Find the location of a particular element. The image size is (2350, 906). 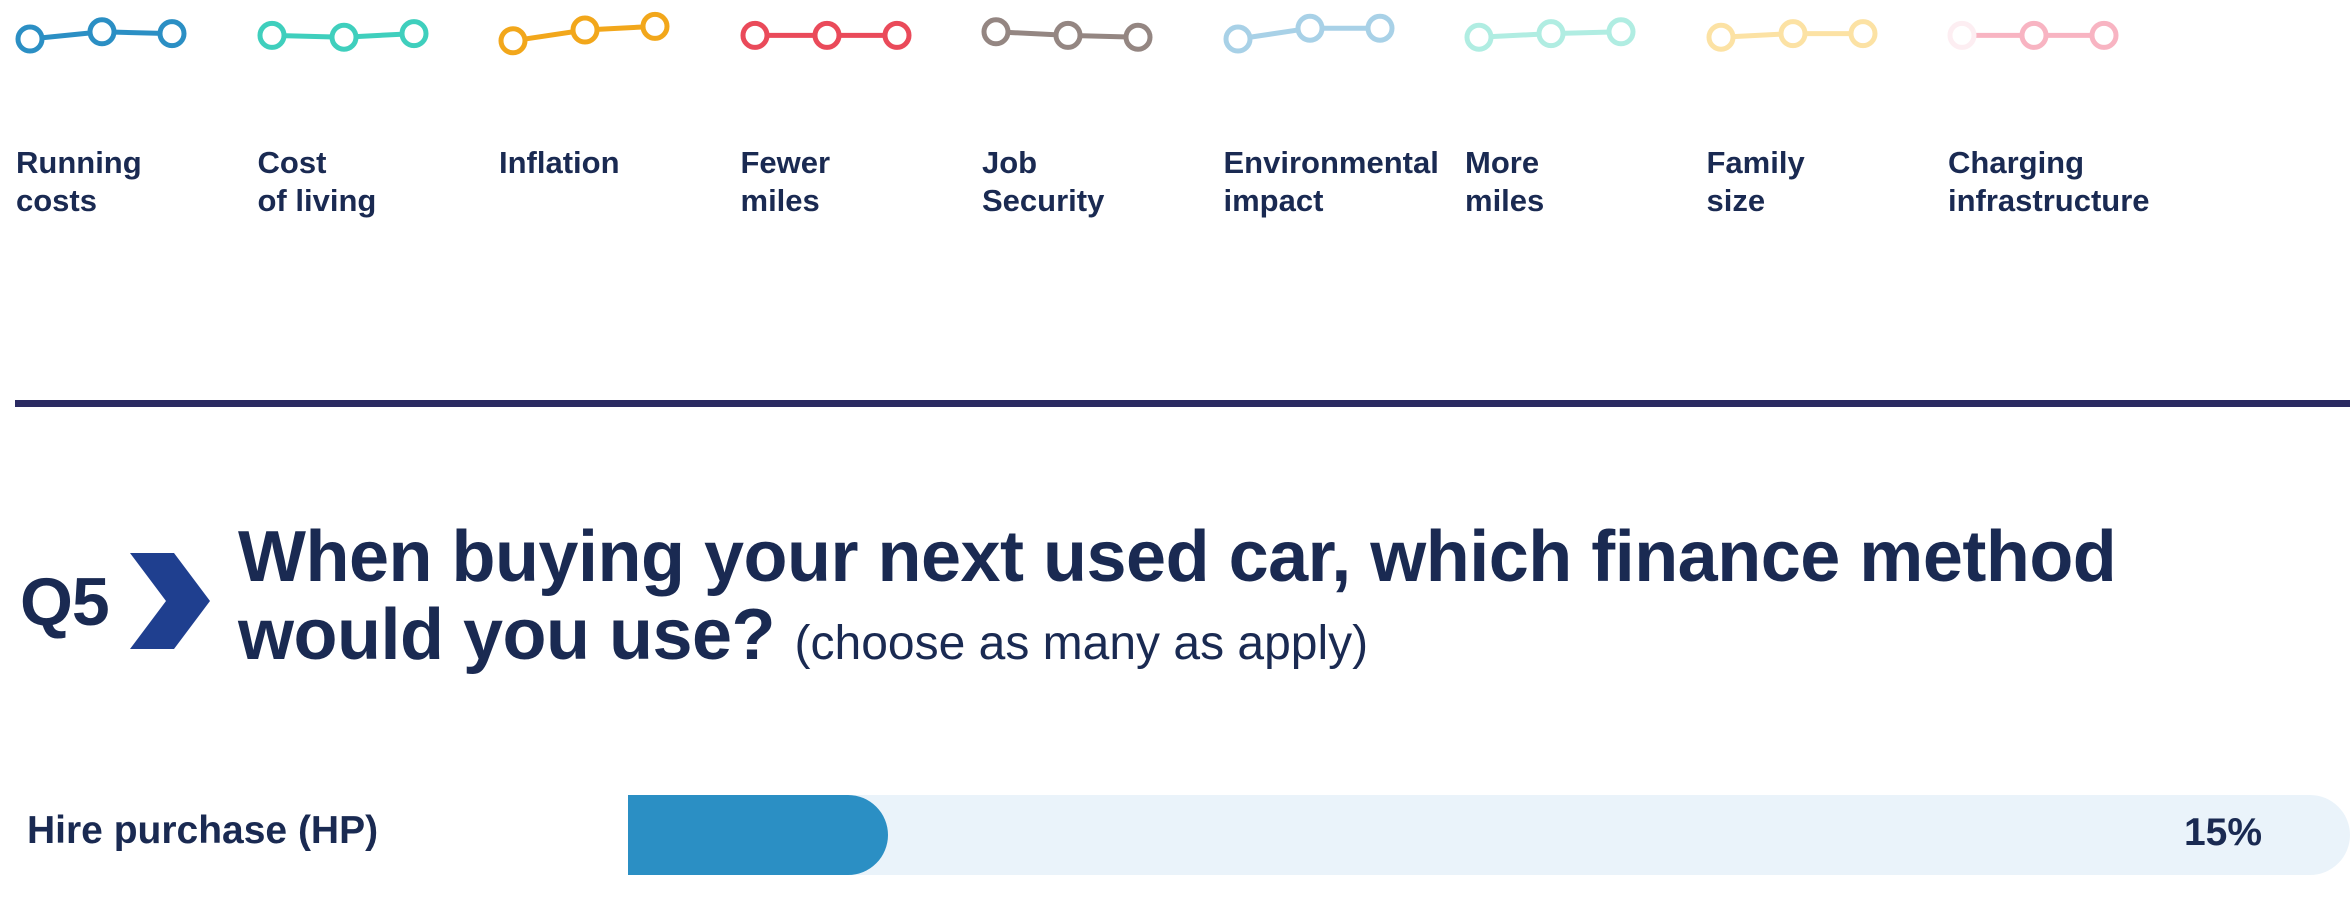

legend-label: Running costs is located at coordinates (131, 182).